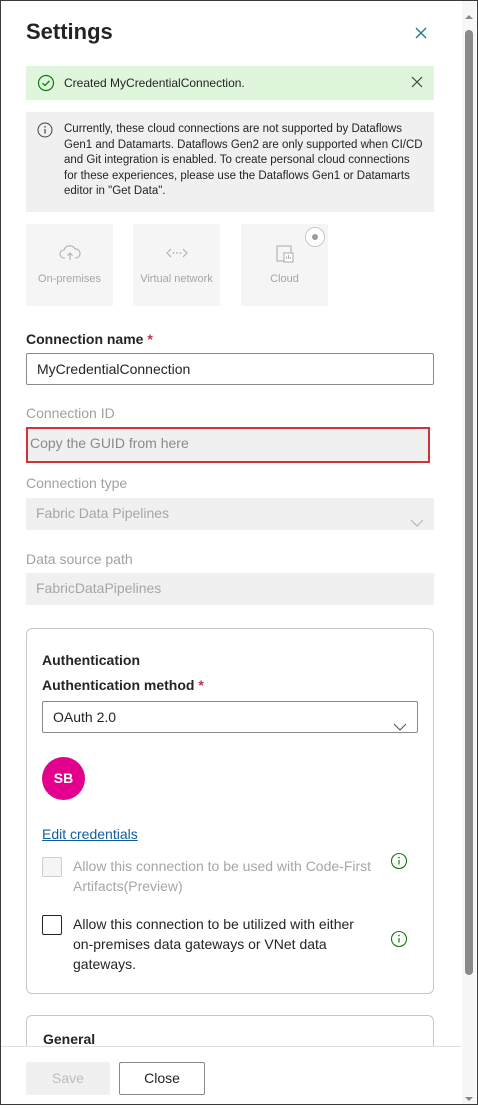 The image size is (478, 1108). I want to click on connection-type-select: Fabric Data Pipelines, so click(230, 514).